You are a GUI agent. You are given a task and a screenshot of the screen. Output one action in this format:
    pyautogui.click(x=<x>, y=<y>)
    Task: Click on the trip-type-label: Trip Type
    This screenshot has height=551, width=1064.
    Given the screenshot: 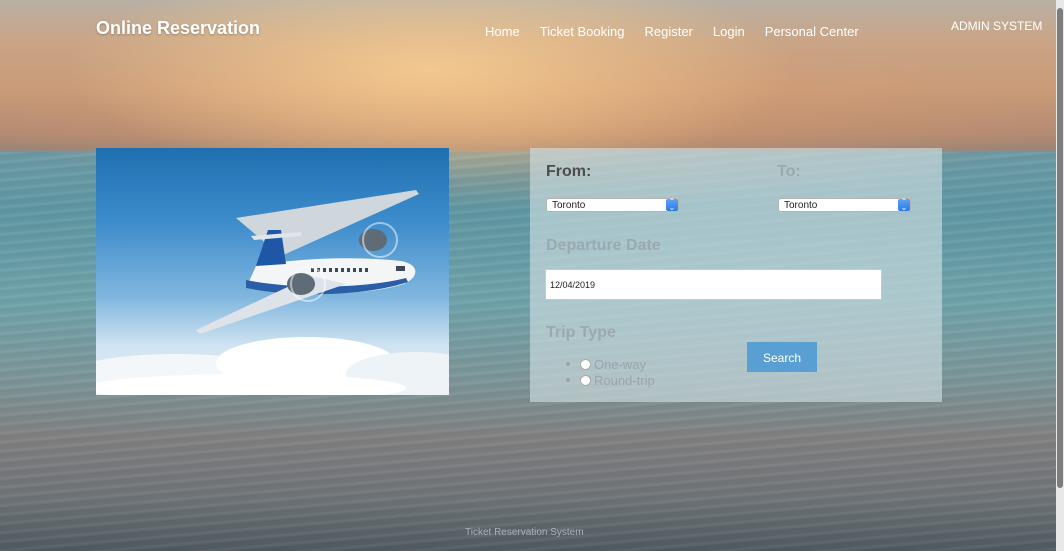 What is the action you would take?
    pyautogui.click(x=581, y=332)
    